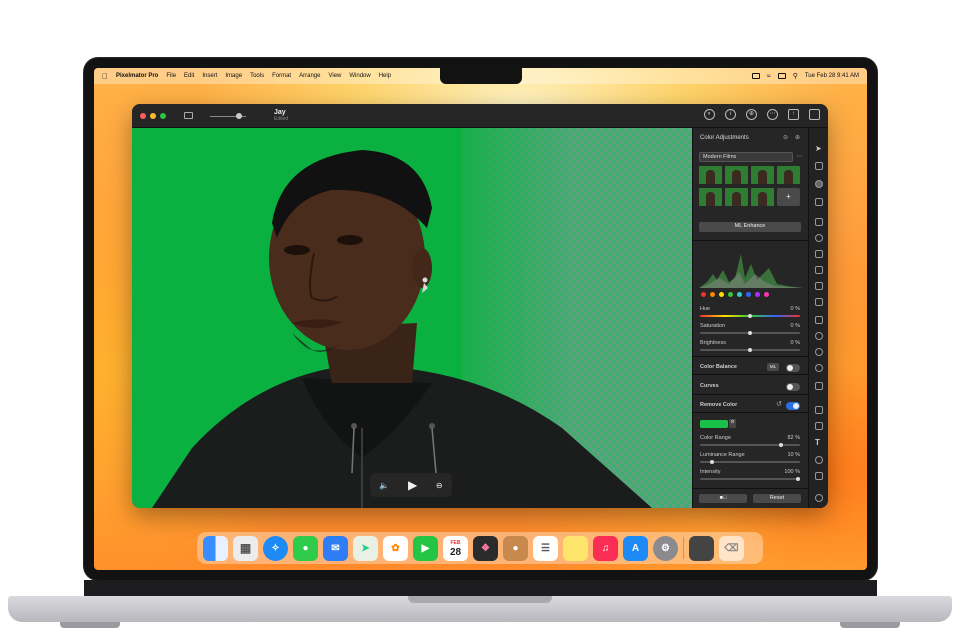  I want to click on finder-icon, so click(215, 548).